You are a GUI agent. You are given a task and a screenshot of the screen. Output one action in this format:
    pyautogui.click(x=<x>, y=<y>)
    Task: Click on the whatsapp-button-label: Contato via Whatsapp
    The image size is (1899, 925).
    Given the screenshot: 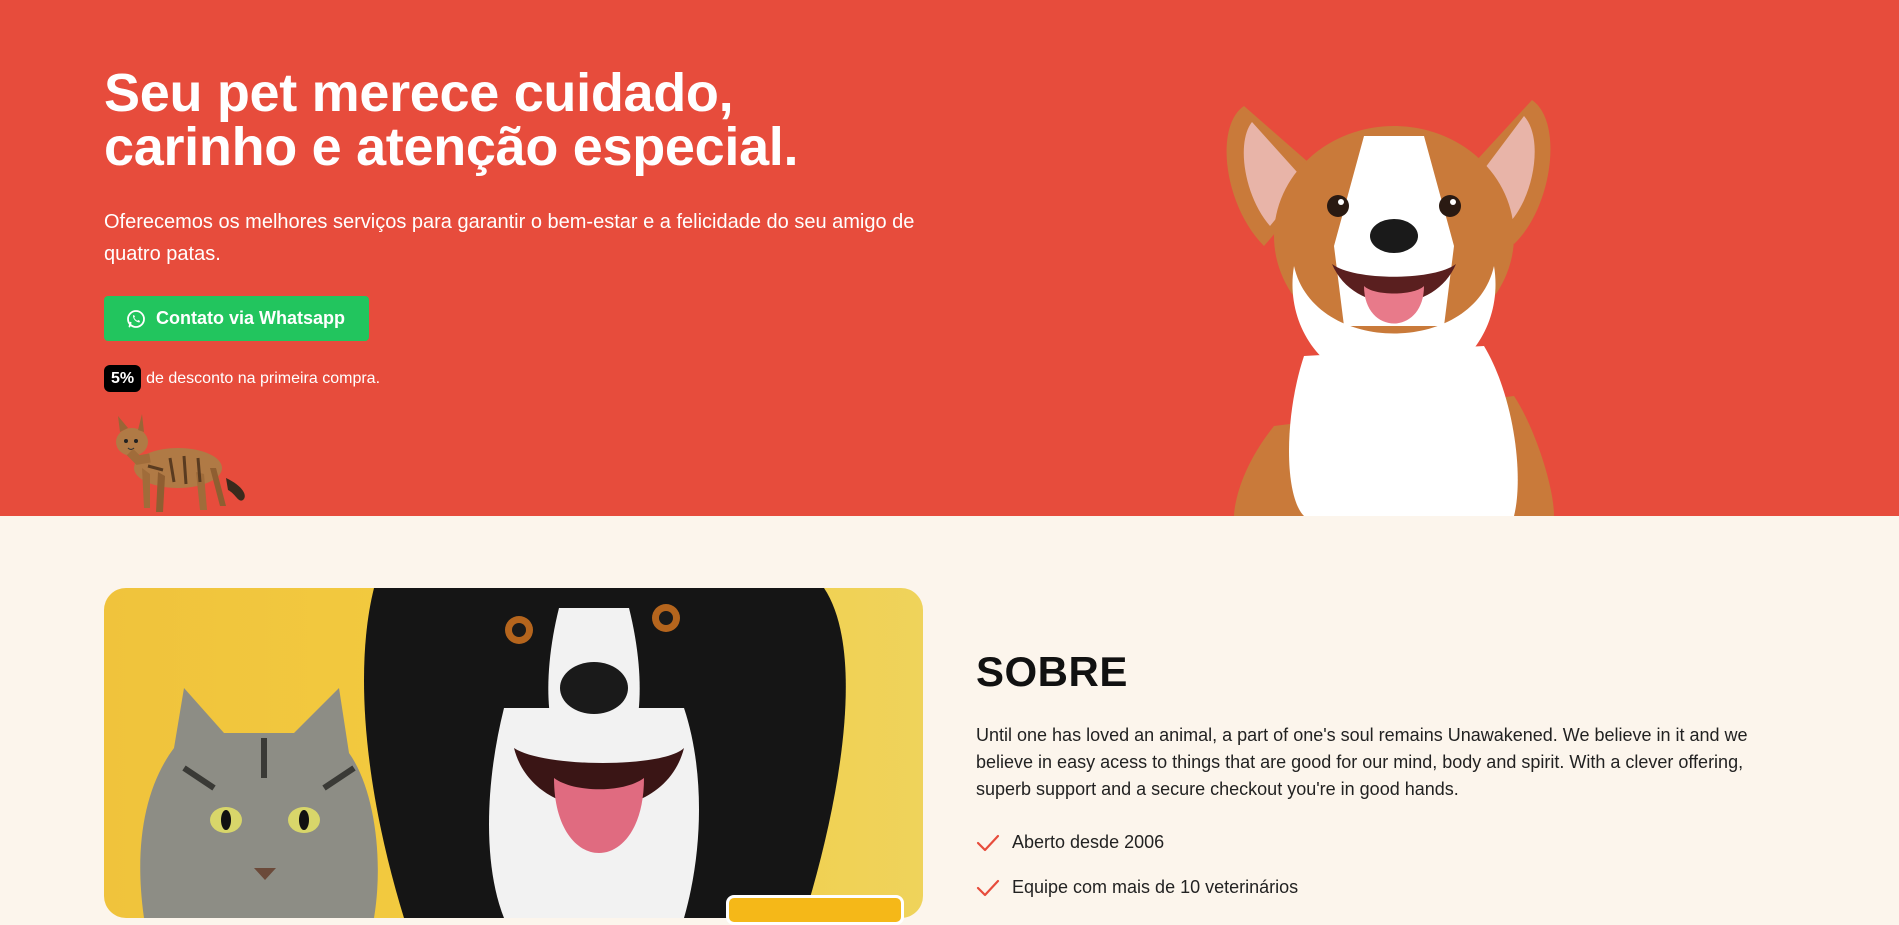 What is the action you would take?
    pyautogui.click(x=251, y=318)
    